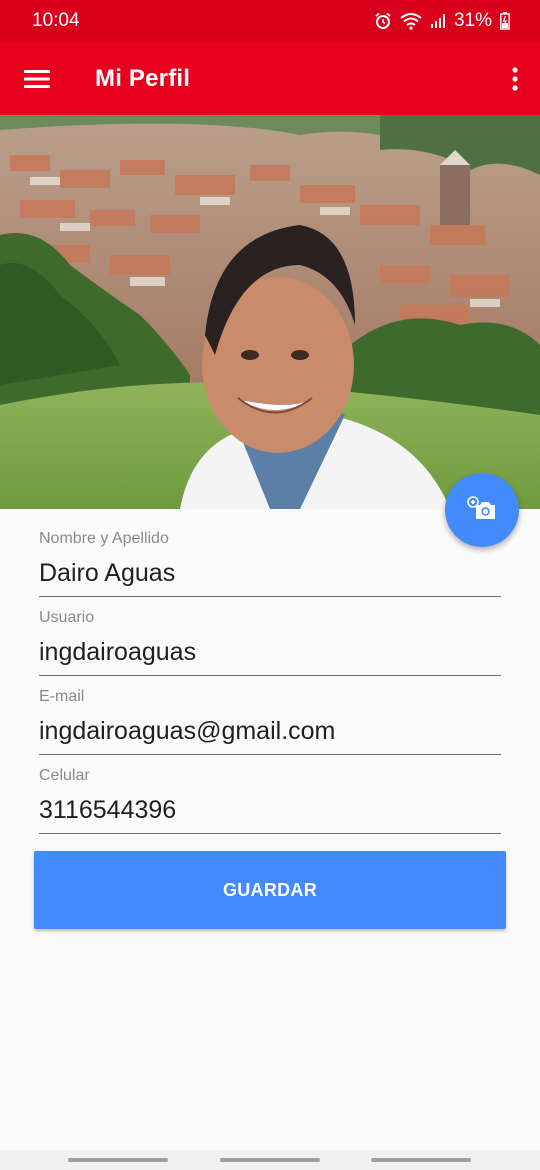 Image resolution: width=540 pixels, height=1170 pixels. Describe the element at coordinates (143, 78) in the screenshot. I see `page-title: Mi Perfil` at that location.